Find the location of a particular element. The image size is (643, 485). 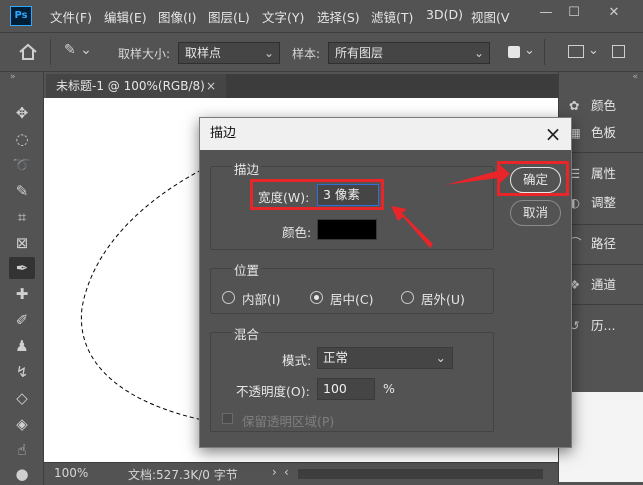

arrow-to-ok-icon is located at coordinates (477, 174).